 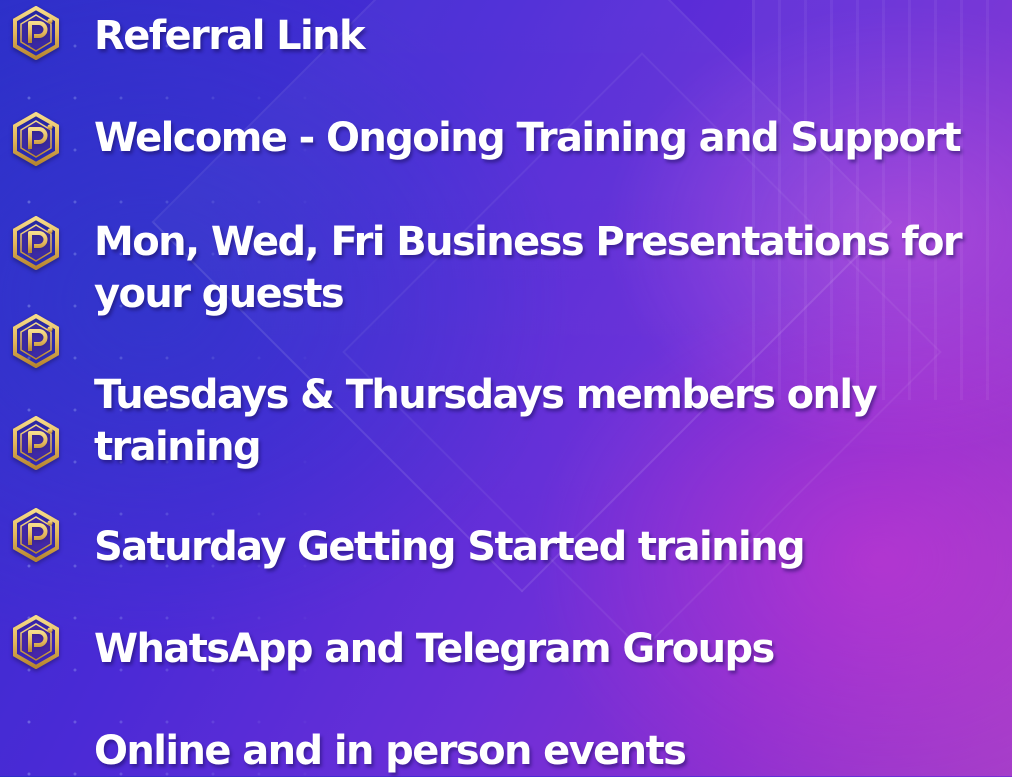 What do you see at coordinates (528, 138) in the screenshot?
I see `list-item-welcome-training: Welcome - Ongoing Training and Support` at bounding box center [528, 138].